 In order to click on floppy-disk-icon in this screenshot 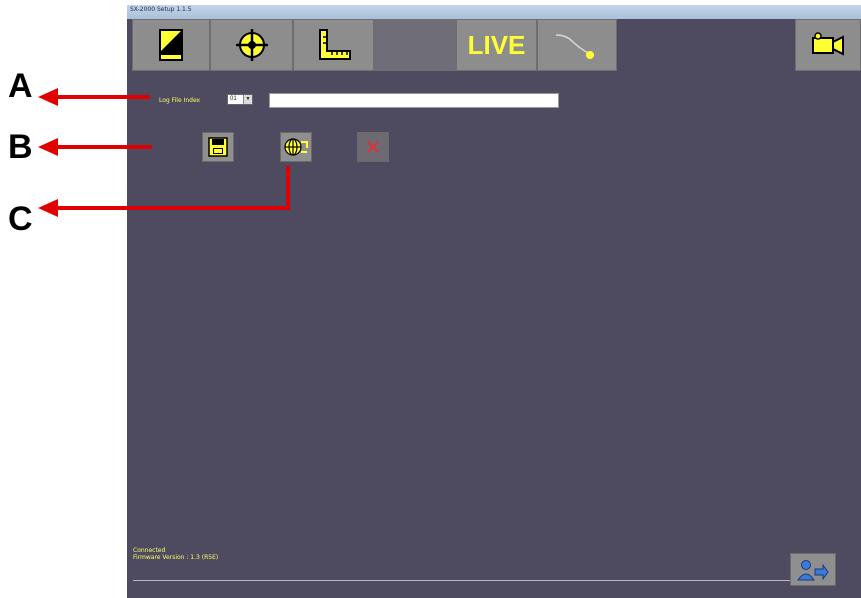, I will do `click(218, 147)`.